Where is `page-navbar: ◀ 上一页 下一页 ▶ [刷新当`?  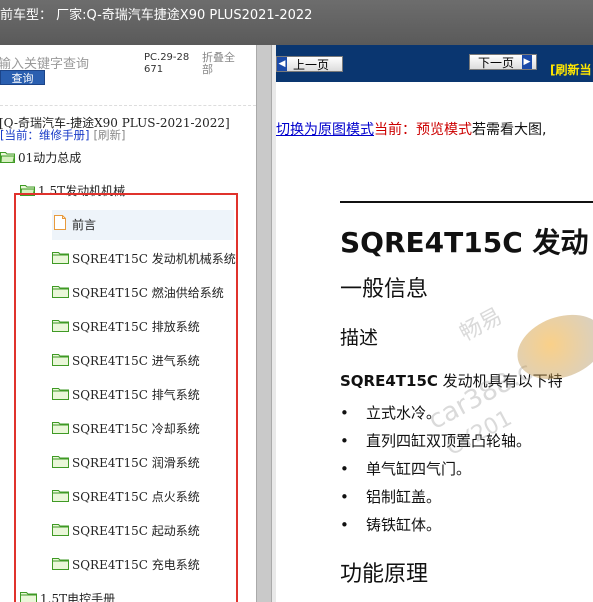 page-navbar: ◀ 上一页 下一页 ▶ [刷新当 is located at coordinates (434, 63).